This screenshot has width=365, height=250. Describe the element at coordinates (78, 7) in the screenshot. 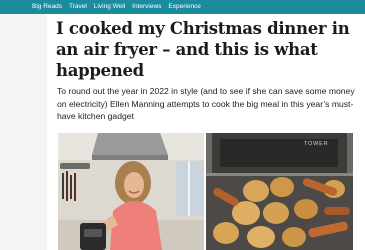

I see `nav-item-travel: Travel` at that location.